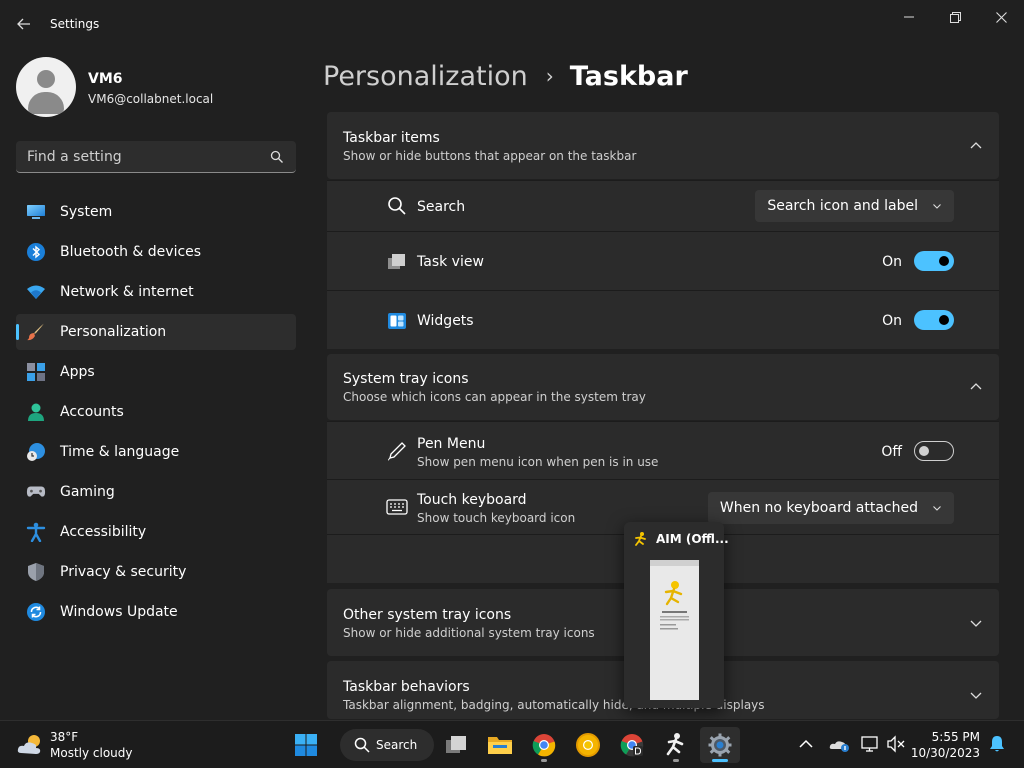  I want to click on sidebar-item-windows-update: Windows Update, so click(156, 612).